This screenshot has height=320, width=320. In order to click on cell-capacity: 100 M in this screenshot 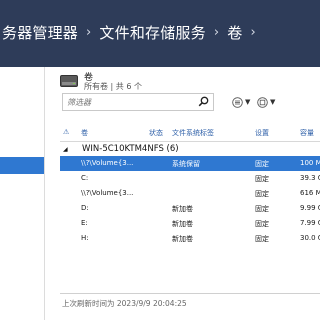, I will do `click(310, 163)`.